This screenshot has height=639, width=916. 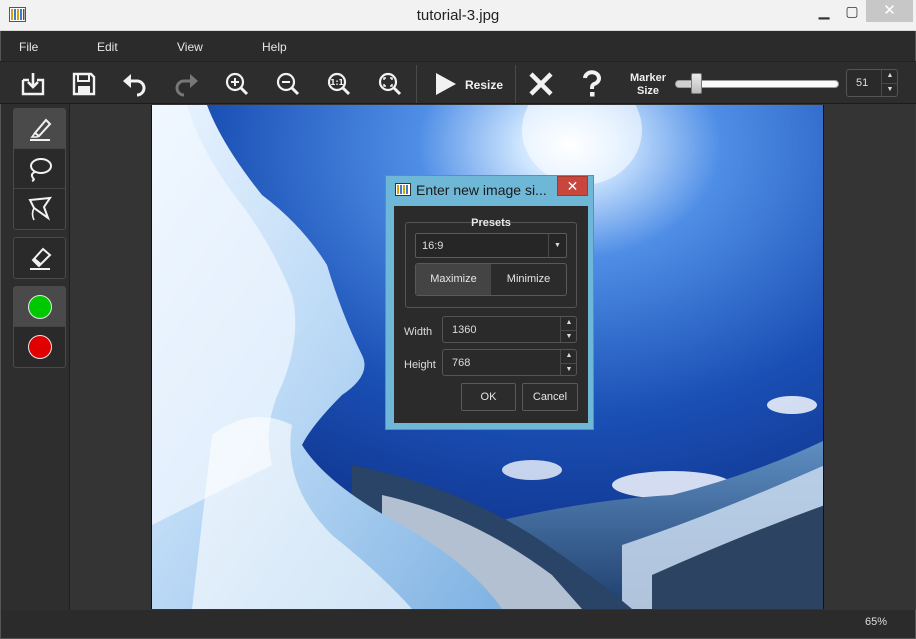 What do you see at coordinates (491, 245) in the screenshot?
I see `preset-dropdown: 16:9 ▼` at bounding box center [491, 245].